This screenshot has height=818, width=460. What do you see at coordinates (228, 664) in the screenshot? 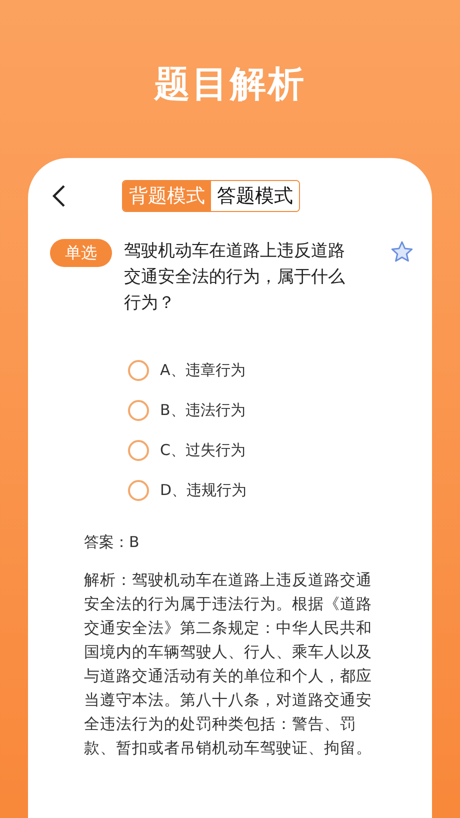
I see `explanation-text: 解析：驾驶机动车在道路上违反道路交通安全法的行为属于违法行为。根据《道路交通安全法》第二条规定：中华人民共和国境内的车辆驾驶人、行人、乘车人以及与道路交通活动有关的单位和个人，都应当遵守本法。第八十八条，对道路交通安全违法行为的处罚种类包括：警告、罚款、暂扣或者吊销机动车驾驶证、拘留。` at bounding box center [228, 664].